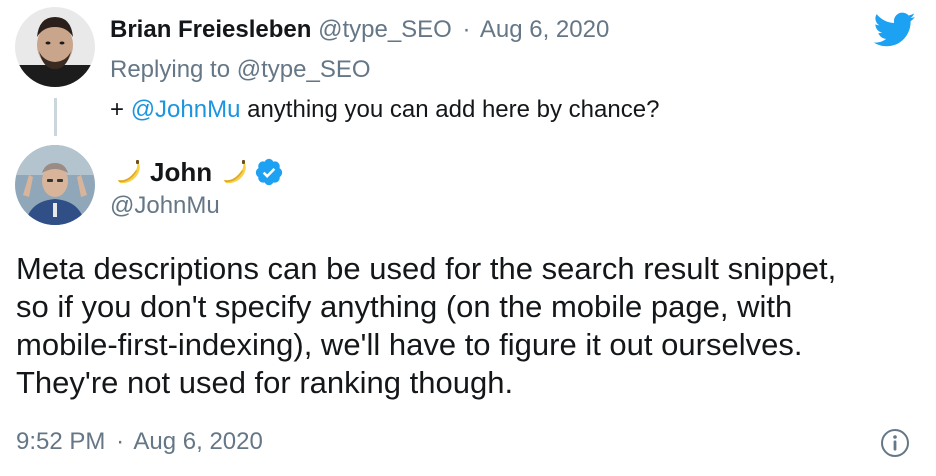 The image size is (936, 476). I want to click on parent-text-body: anything you can add here by chance?, so click(453, 109).